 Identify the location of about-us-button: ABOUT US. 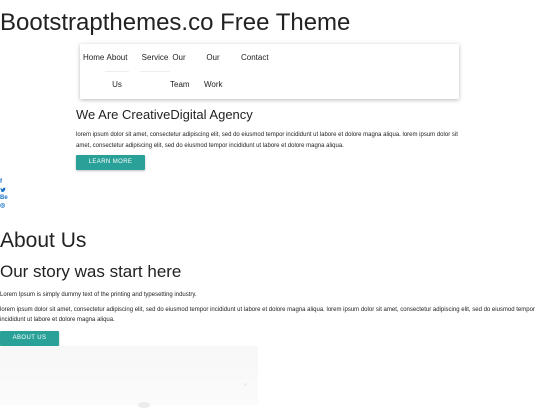
(29, 338).